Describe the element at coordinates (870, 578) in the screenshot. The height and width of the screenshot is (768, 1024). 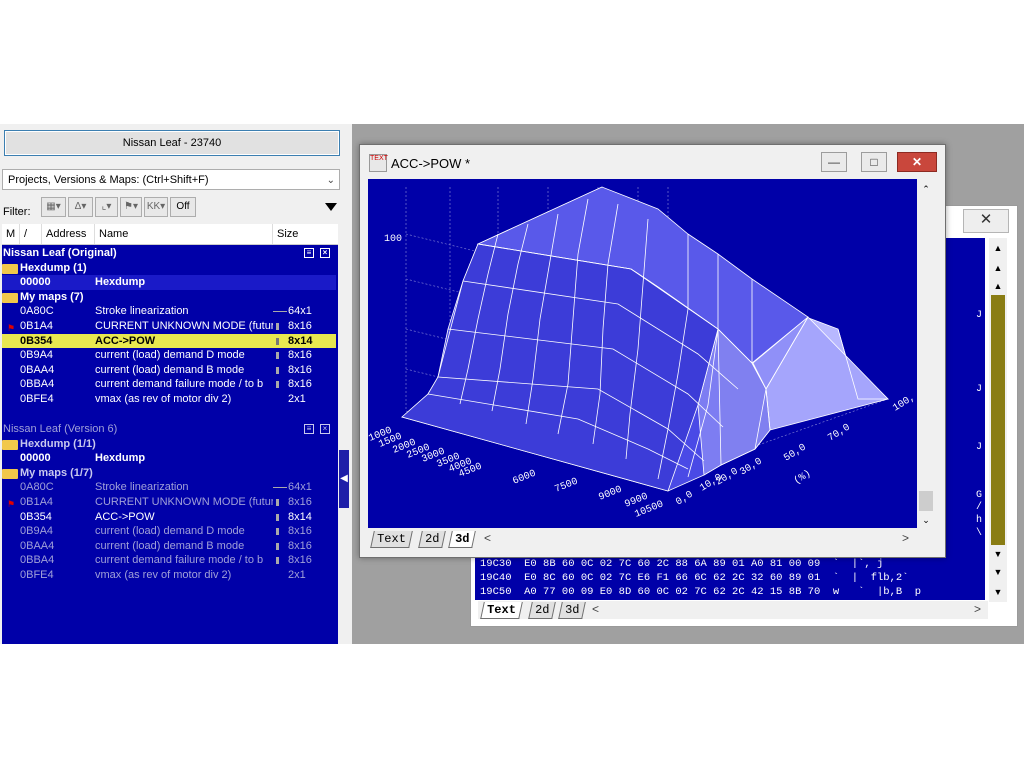
I see `hex-ascii: ` | flb,2`` at that location.